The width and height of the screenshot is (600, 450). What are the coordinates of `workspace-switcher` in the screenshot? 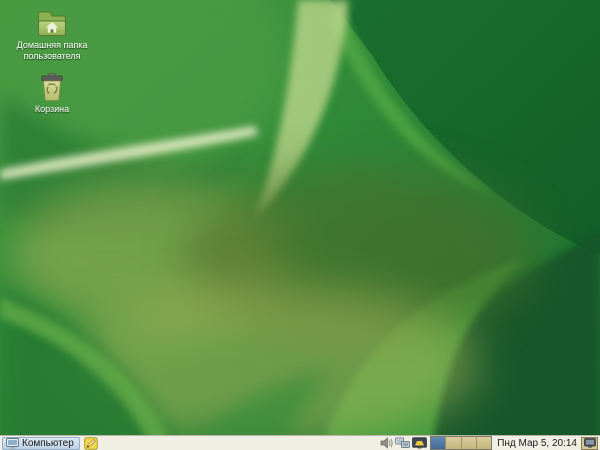 It's located at (461, 443).